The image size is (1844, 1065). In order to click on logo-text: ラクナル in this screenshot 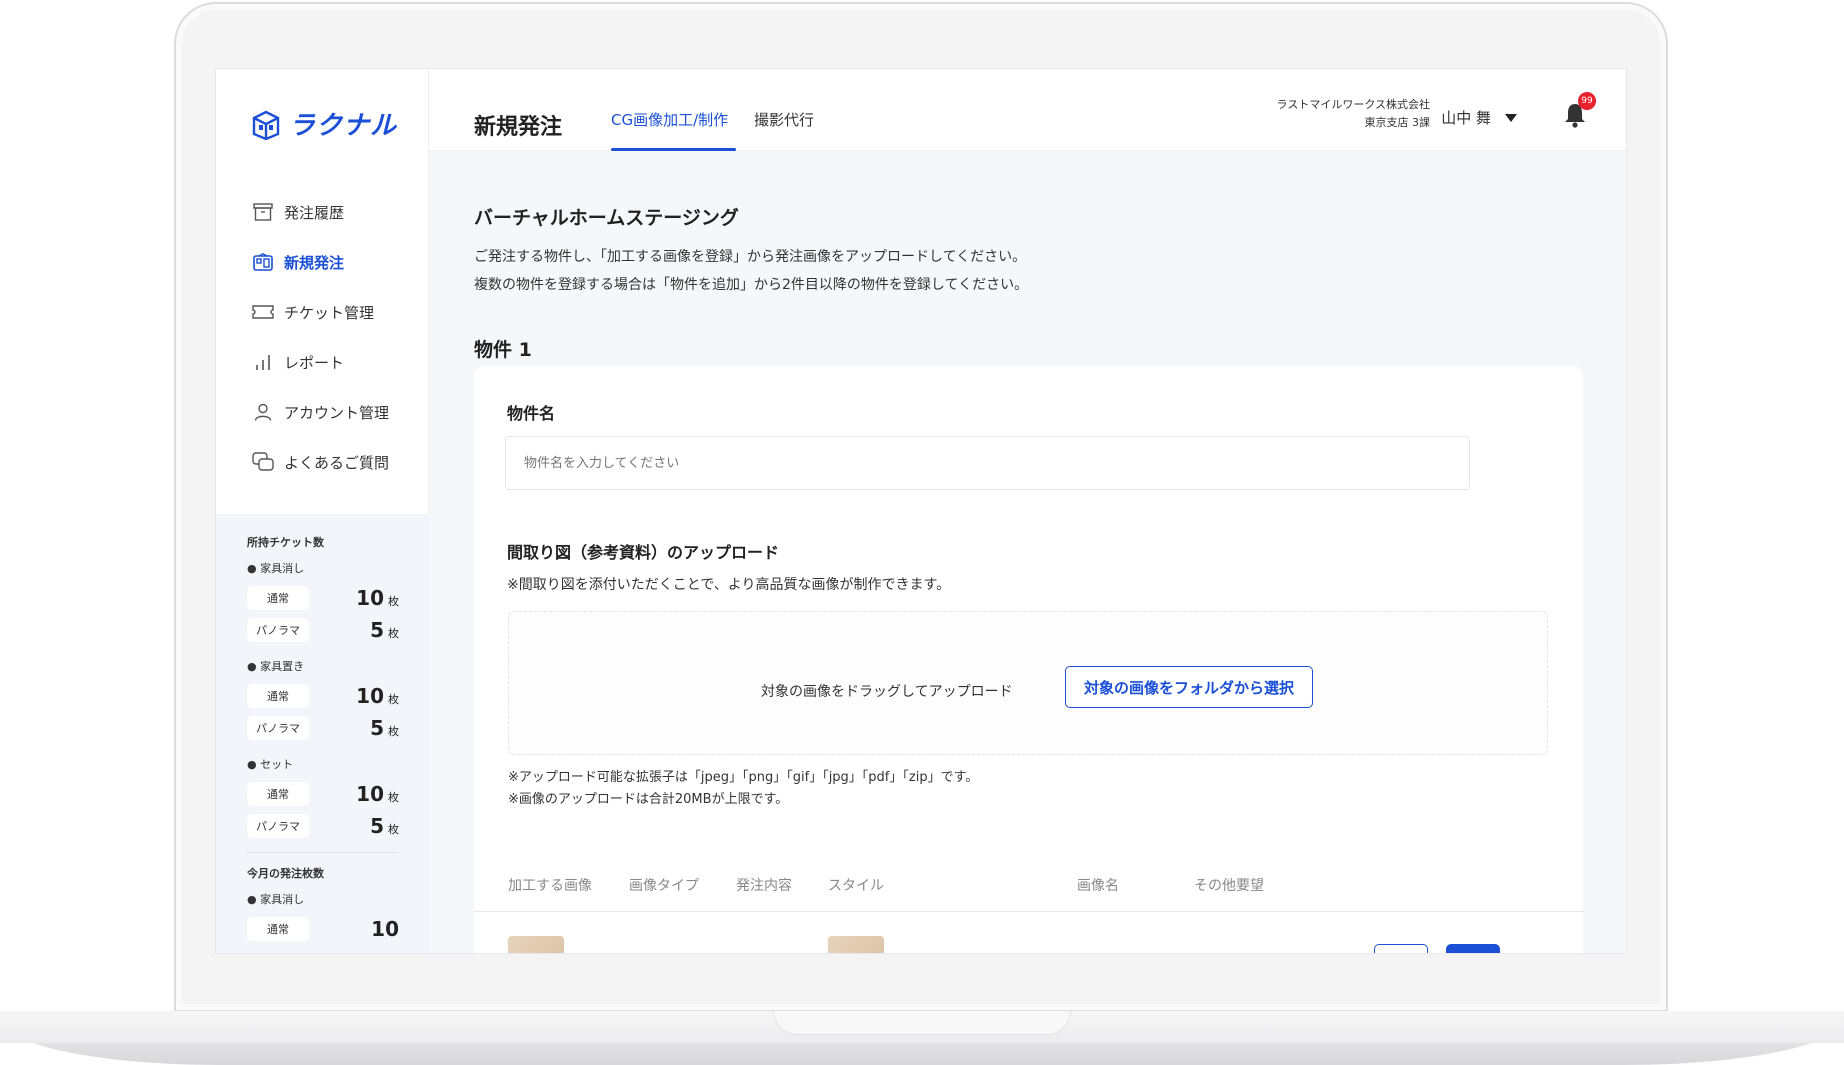, I will do `click(343, 126)`.